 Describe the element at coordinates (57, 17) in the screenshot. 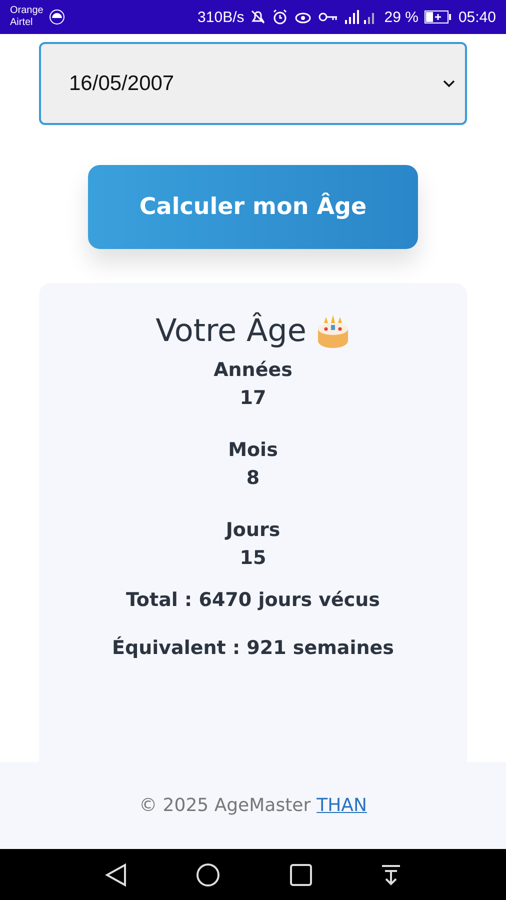

I see `weather-icon` at that location.